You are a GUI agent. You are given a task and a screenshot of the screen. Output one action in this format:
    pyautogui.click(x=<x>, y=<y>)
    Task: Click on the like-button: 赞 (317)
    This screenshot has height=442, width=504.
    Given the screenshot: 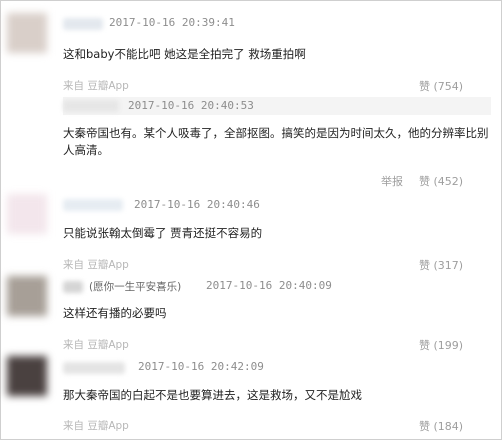 What is the action you would take?
    pyautogui.click(x=441, y=265)
    